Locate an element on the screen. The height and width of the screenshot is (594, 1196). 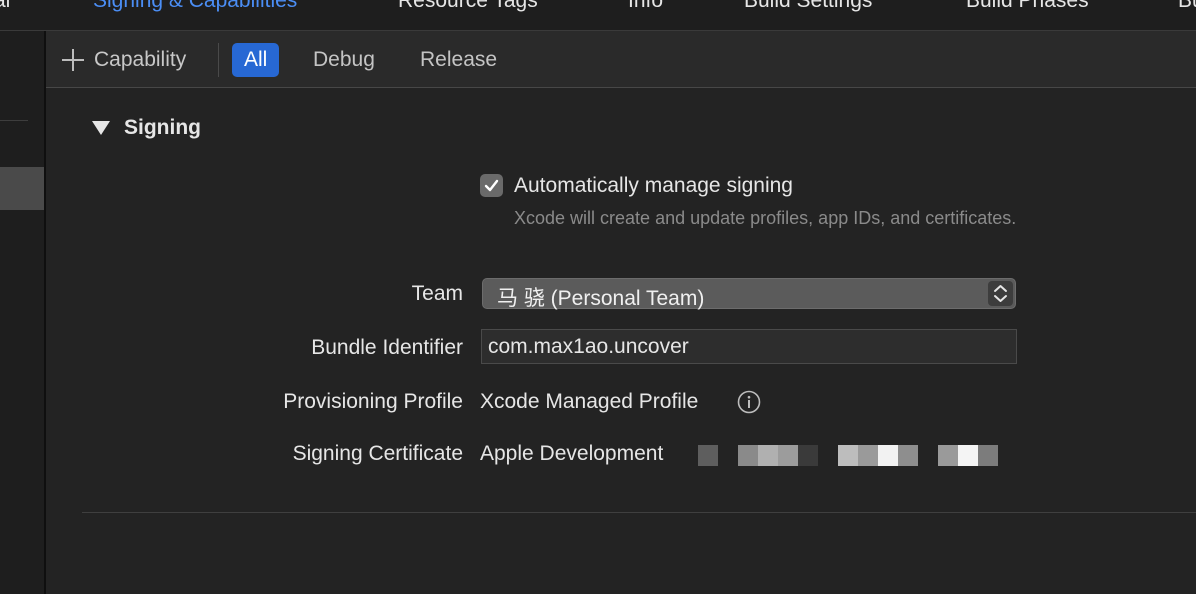
tab-resource-tags: Resource Tags is located at coordinates (468, 6).